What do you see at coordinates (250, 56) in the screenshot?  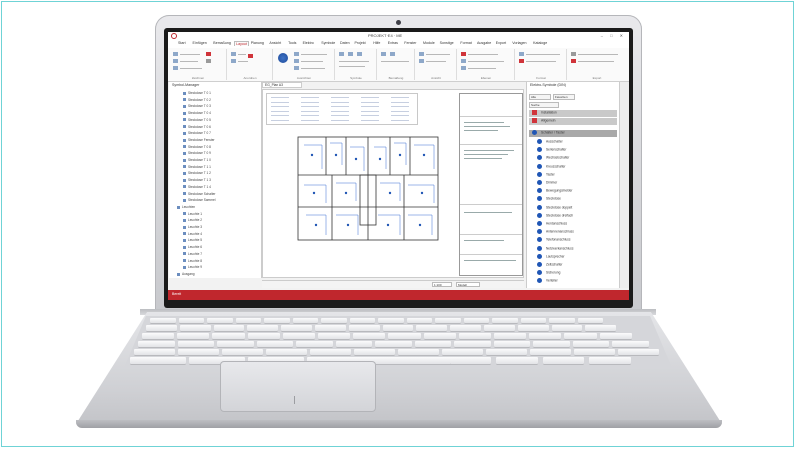 I see `mirror-icon` at bounding box center [250, 56].